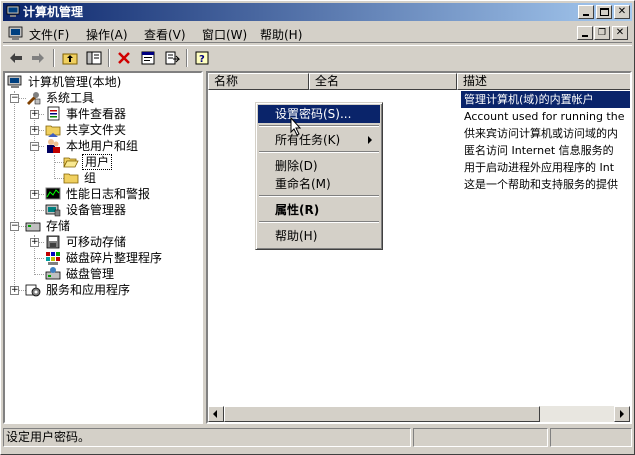 The width and height of the screenshot is (635, 455). Describe the element at coordinates (216, 414) in the screenshot. I see `scroll-left-button` at that location.